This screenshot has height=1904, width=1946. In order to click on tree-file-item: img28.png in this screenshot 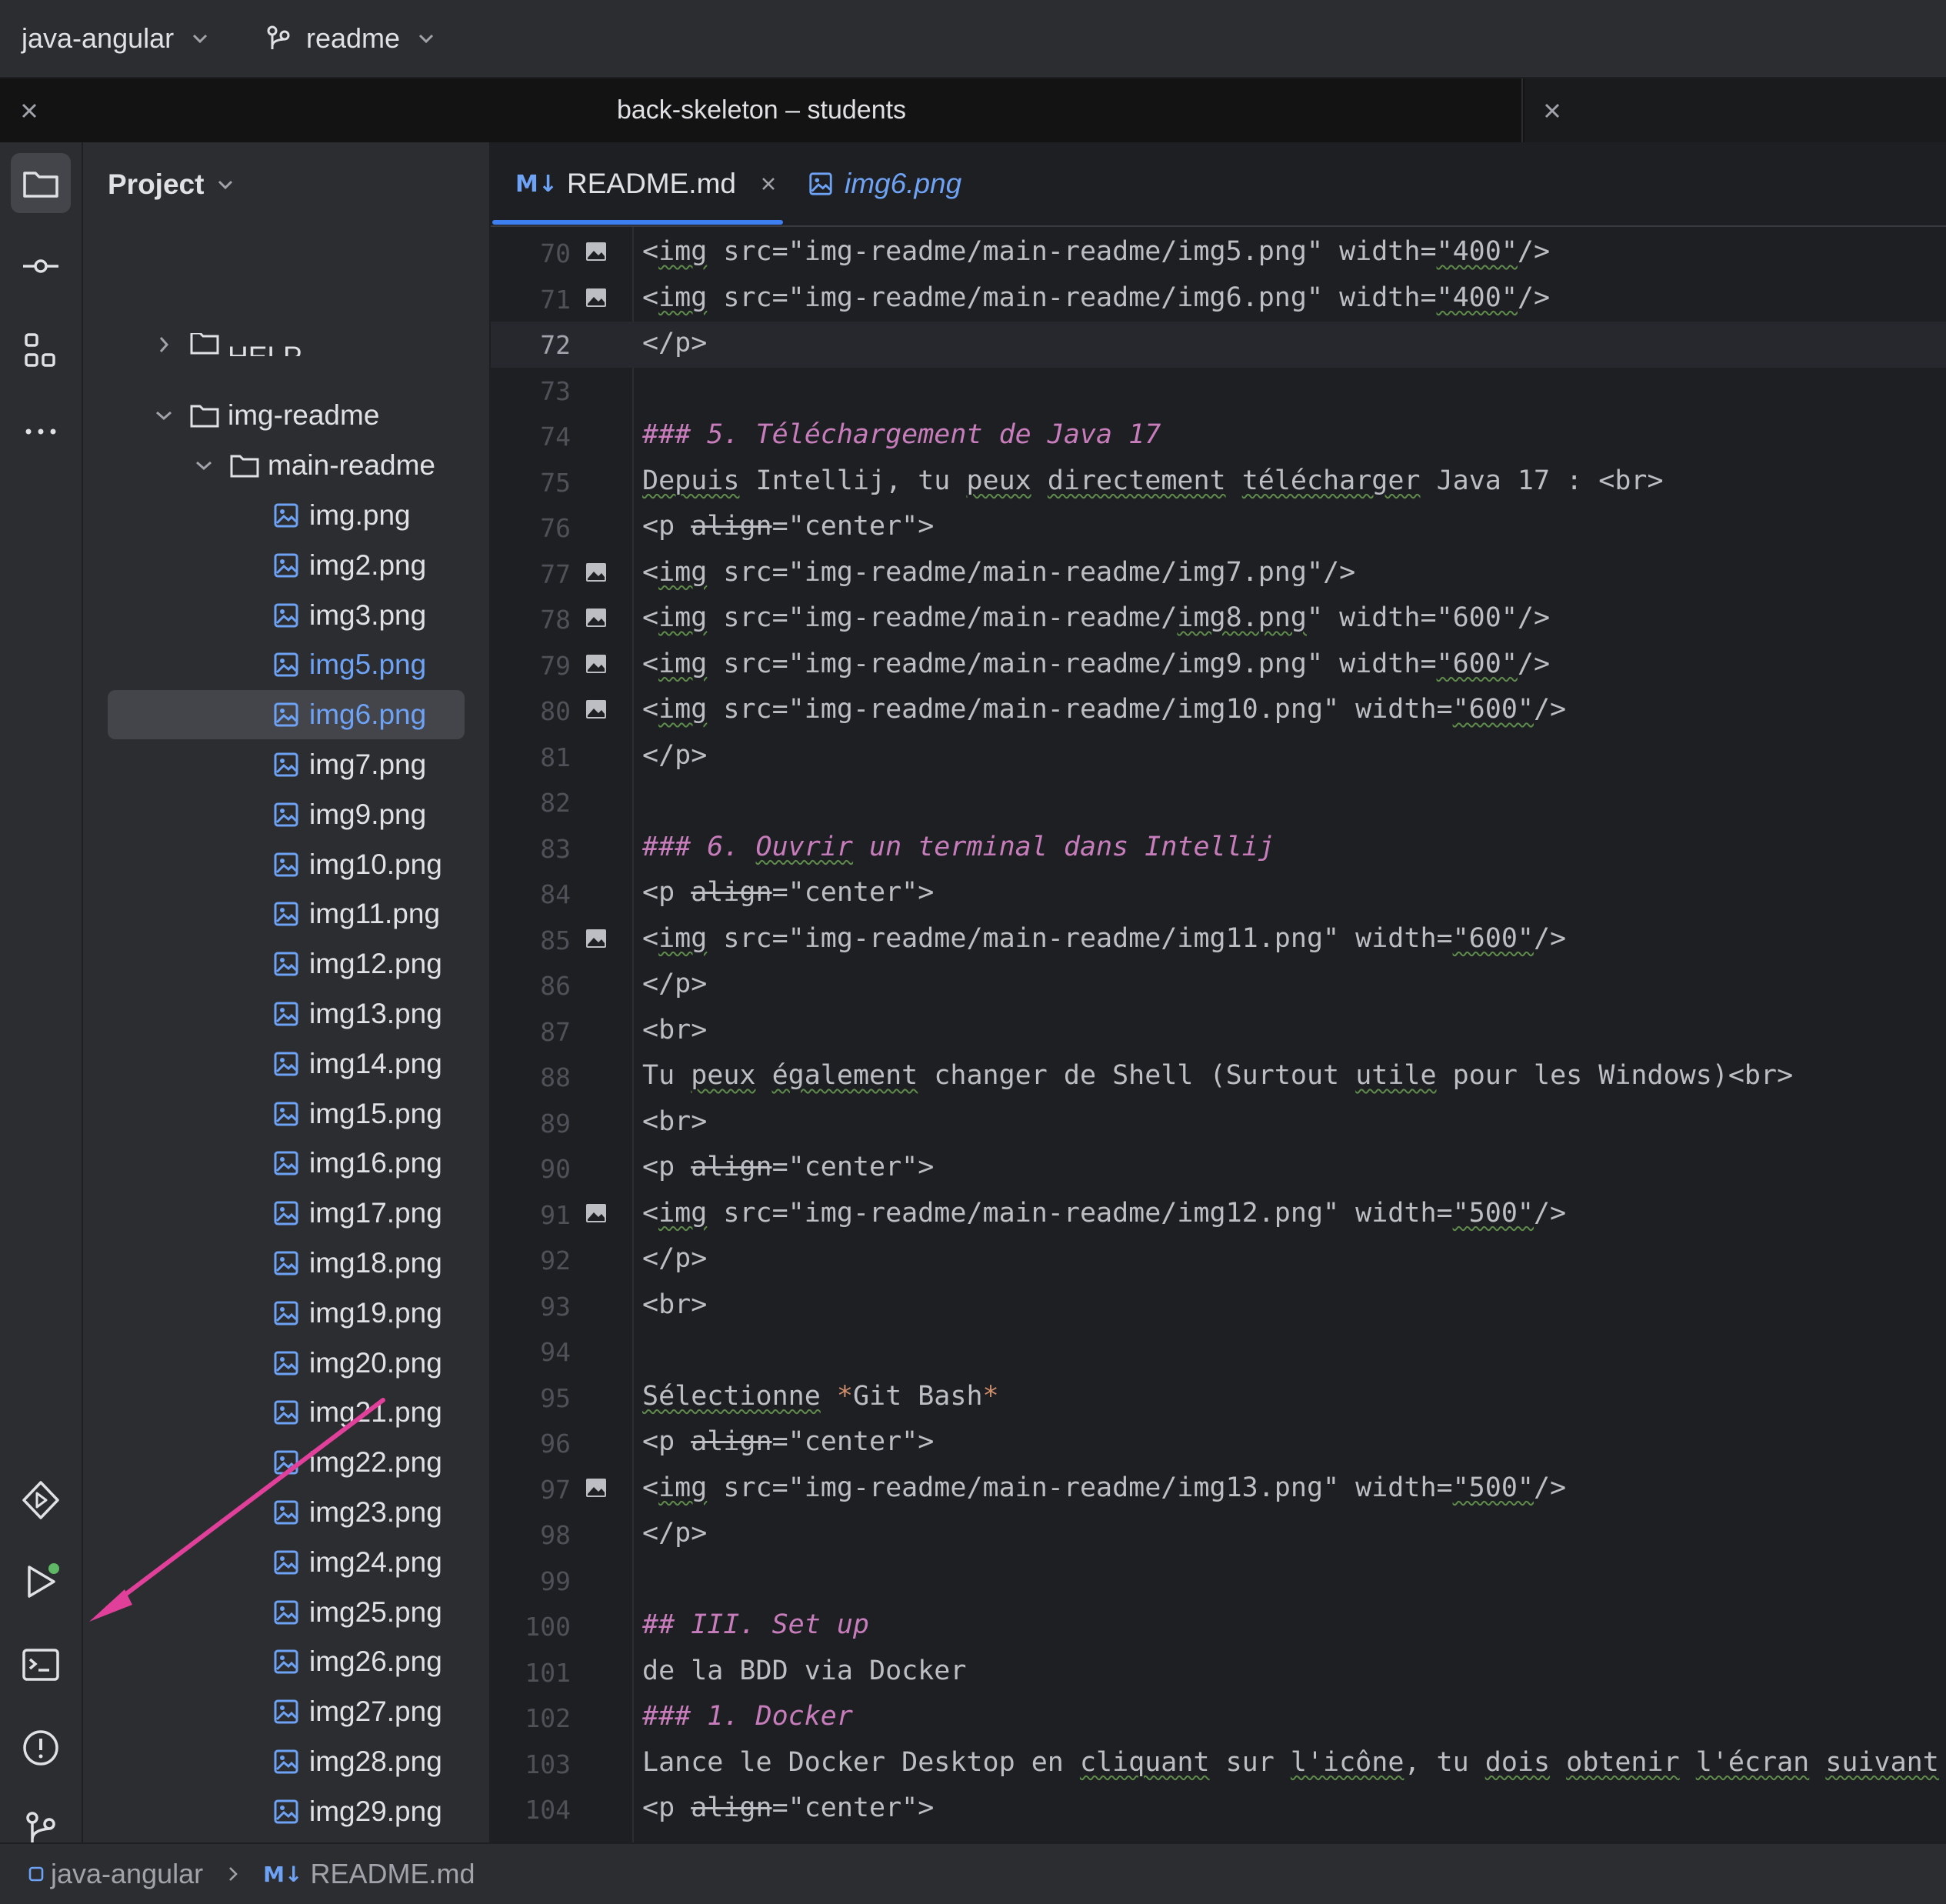, I will do `click(357, 1762)`.